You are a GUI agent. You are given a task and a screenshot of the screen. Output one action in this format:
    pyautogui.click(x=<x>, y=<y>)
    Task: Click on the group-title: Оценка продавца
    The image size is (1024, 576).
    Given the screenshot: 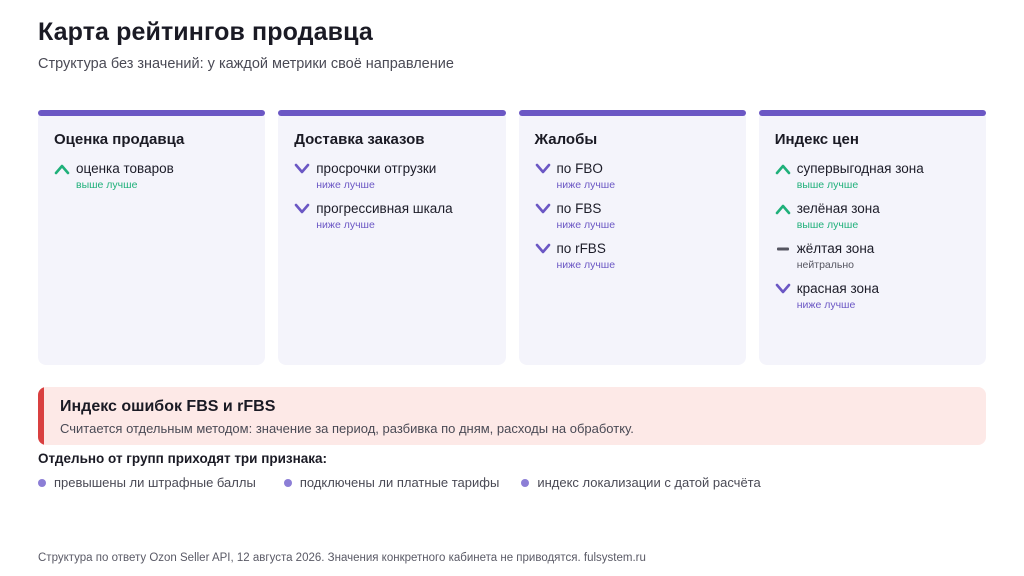 What is the action you would take?
    pyautogui.click(x=119, y=139)
    